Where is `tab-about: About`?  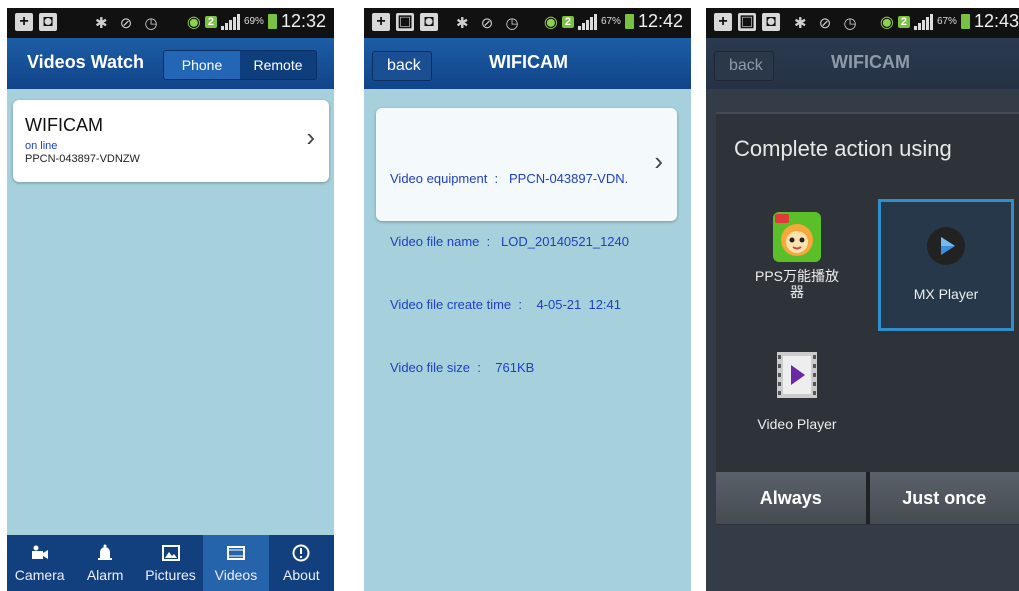
tab-about: About is located at coordinates (301, 563).